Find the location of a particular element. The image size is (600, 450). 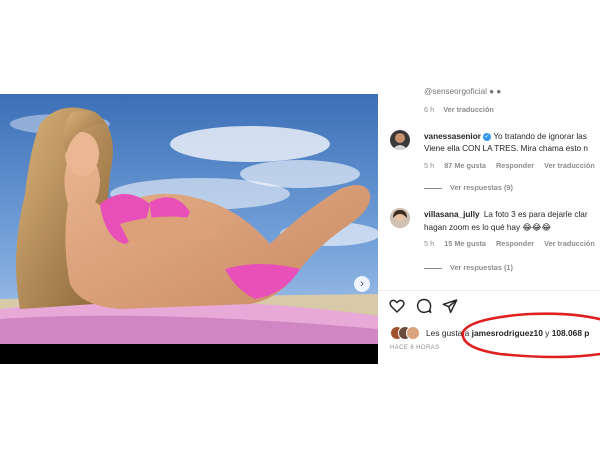

post-date: HACE 6 HORAS is located at coordinates (415, 348).